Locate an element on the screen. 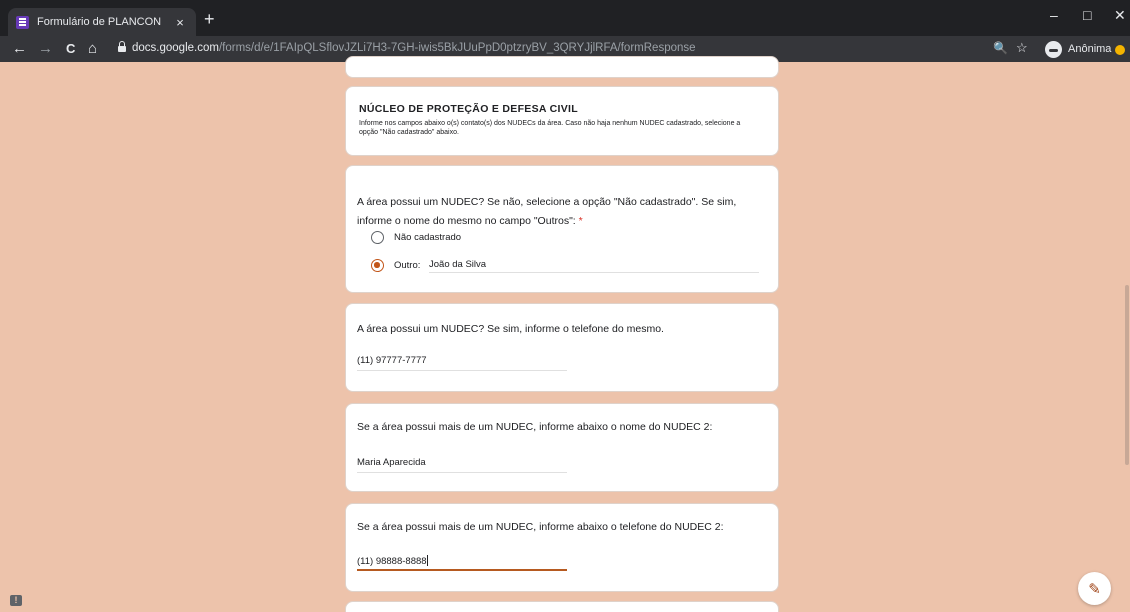  forward-arrow-icon: → is located at coordinates (45, 49).